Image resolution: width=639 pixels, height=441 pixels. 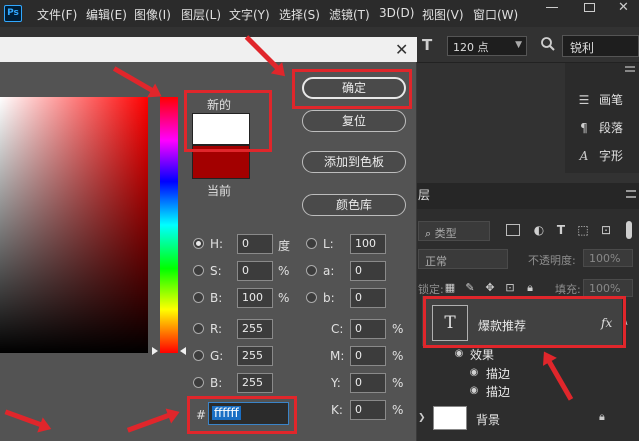 What do you see at coordinates (401, 49) in the screenshot?
I see `close-icon: ✕` at bounding box center [401, 49].